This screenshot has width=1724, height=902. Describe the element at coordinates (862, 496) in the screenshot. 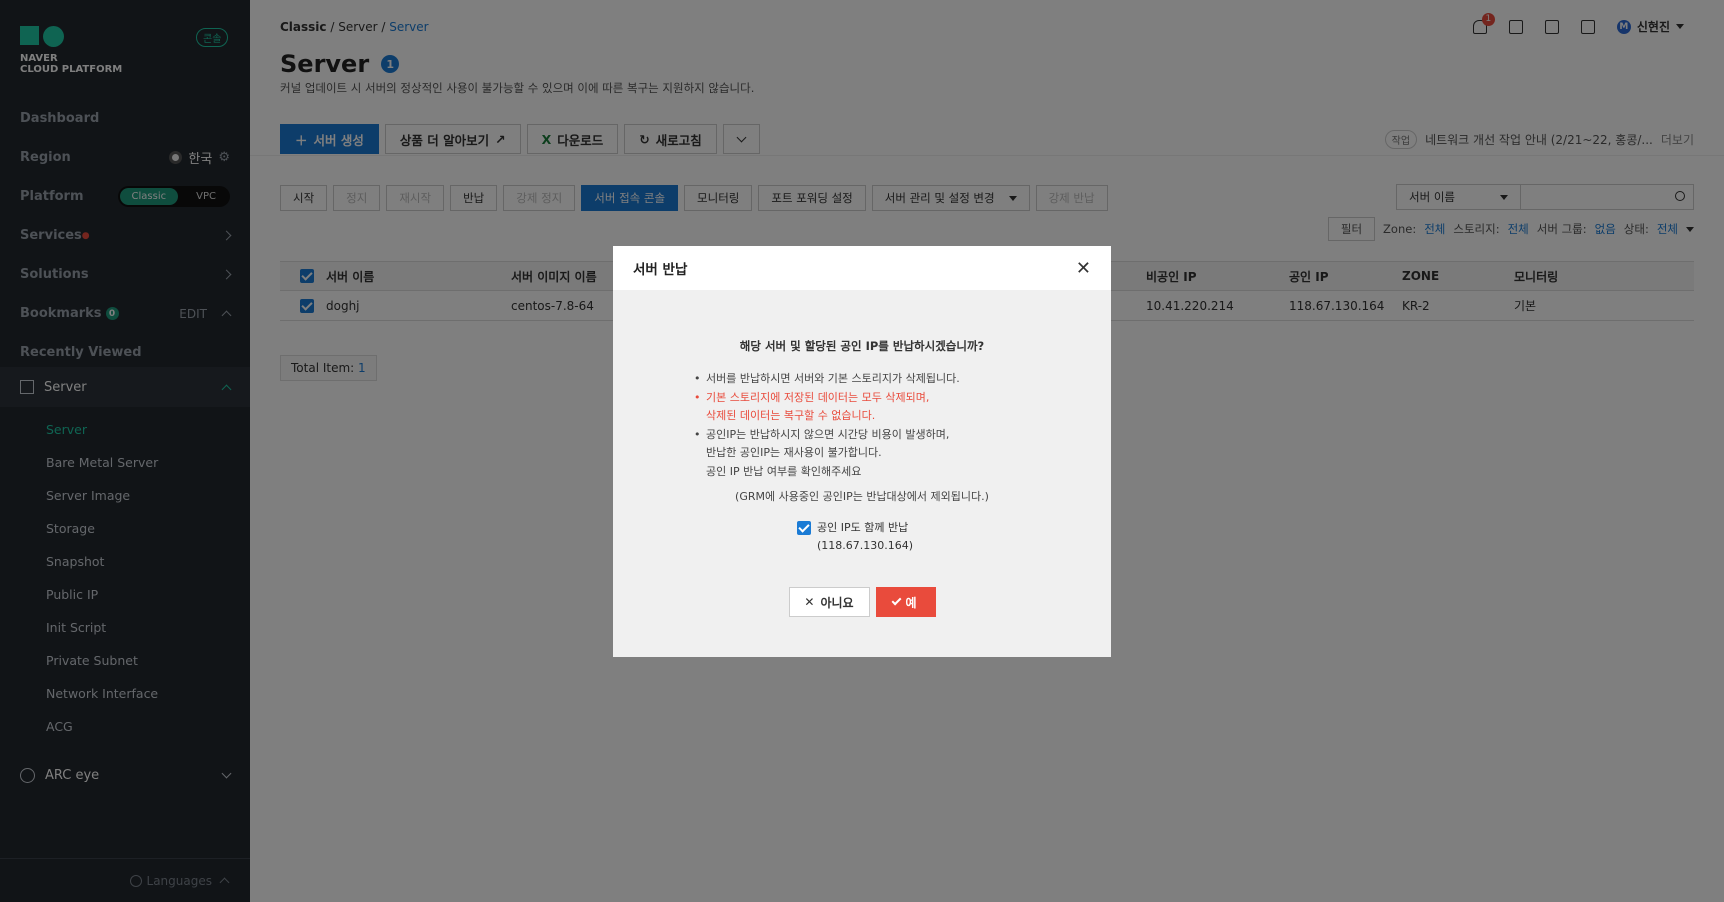

I see `grm-note: (GRM에 사용중인 공인IP는 반납대상에서 제외됩니다.)` at that location.